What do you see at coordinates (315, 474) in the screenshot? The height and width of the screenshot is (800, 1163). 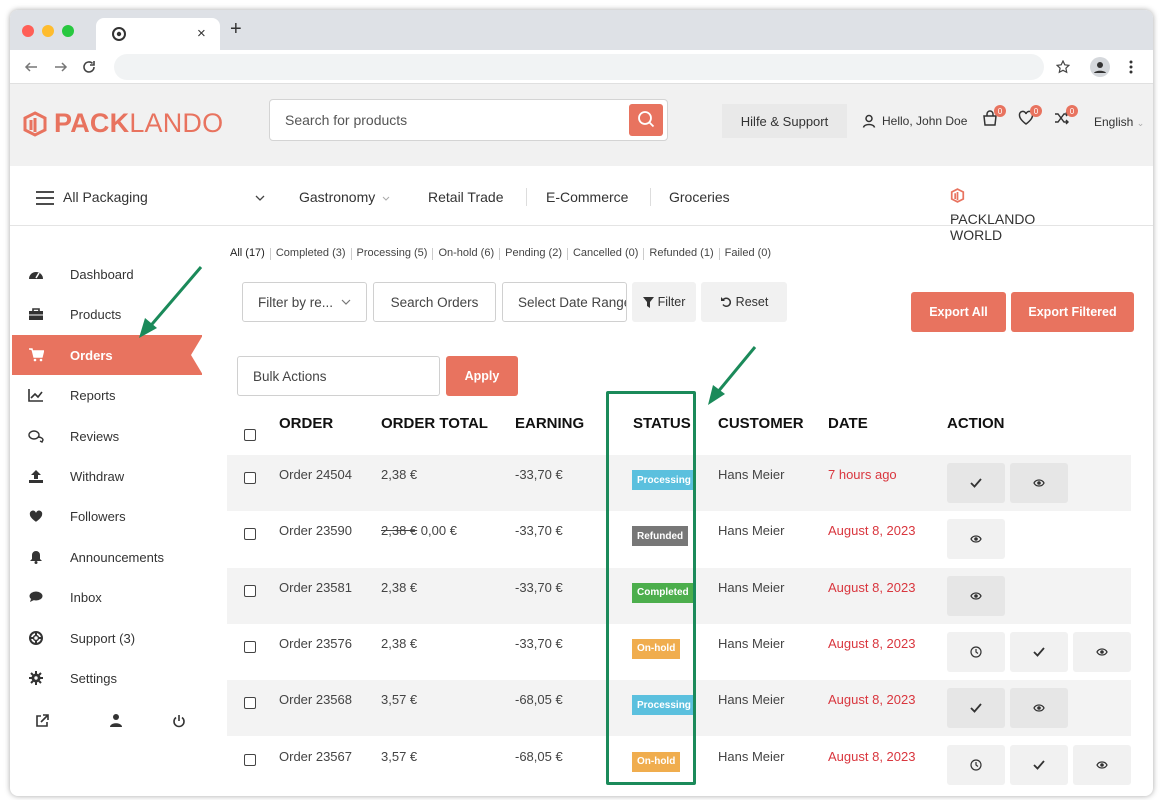 I see `order-link: Order 24504` at bounding box center [315, 474].